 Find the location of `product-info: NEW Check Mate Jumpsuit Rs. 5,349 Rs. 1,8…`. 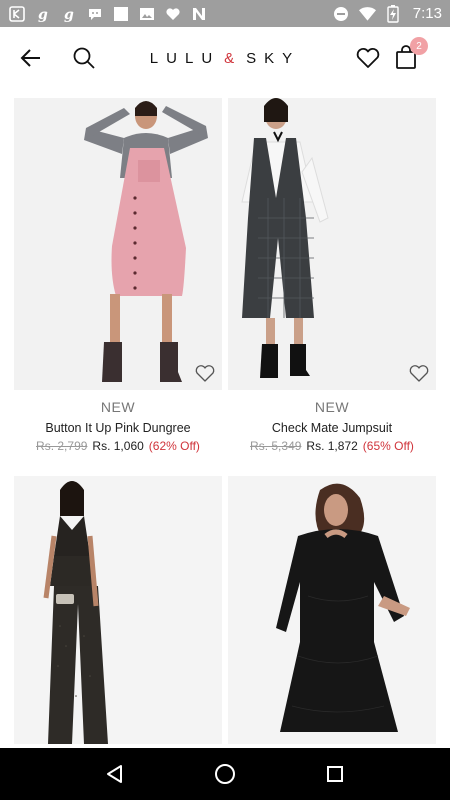

product-info: NEW Check Mate Jumpsuit Rs. 5,349 Rs. 1,8… is located at coordinates (332, 421).